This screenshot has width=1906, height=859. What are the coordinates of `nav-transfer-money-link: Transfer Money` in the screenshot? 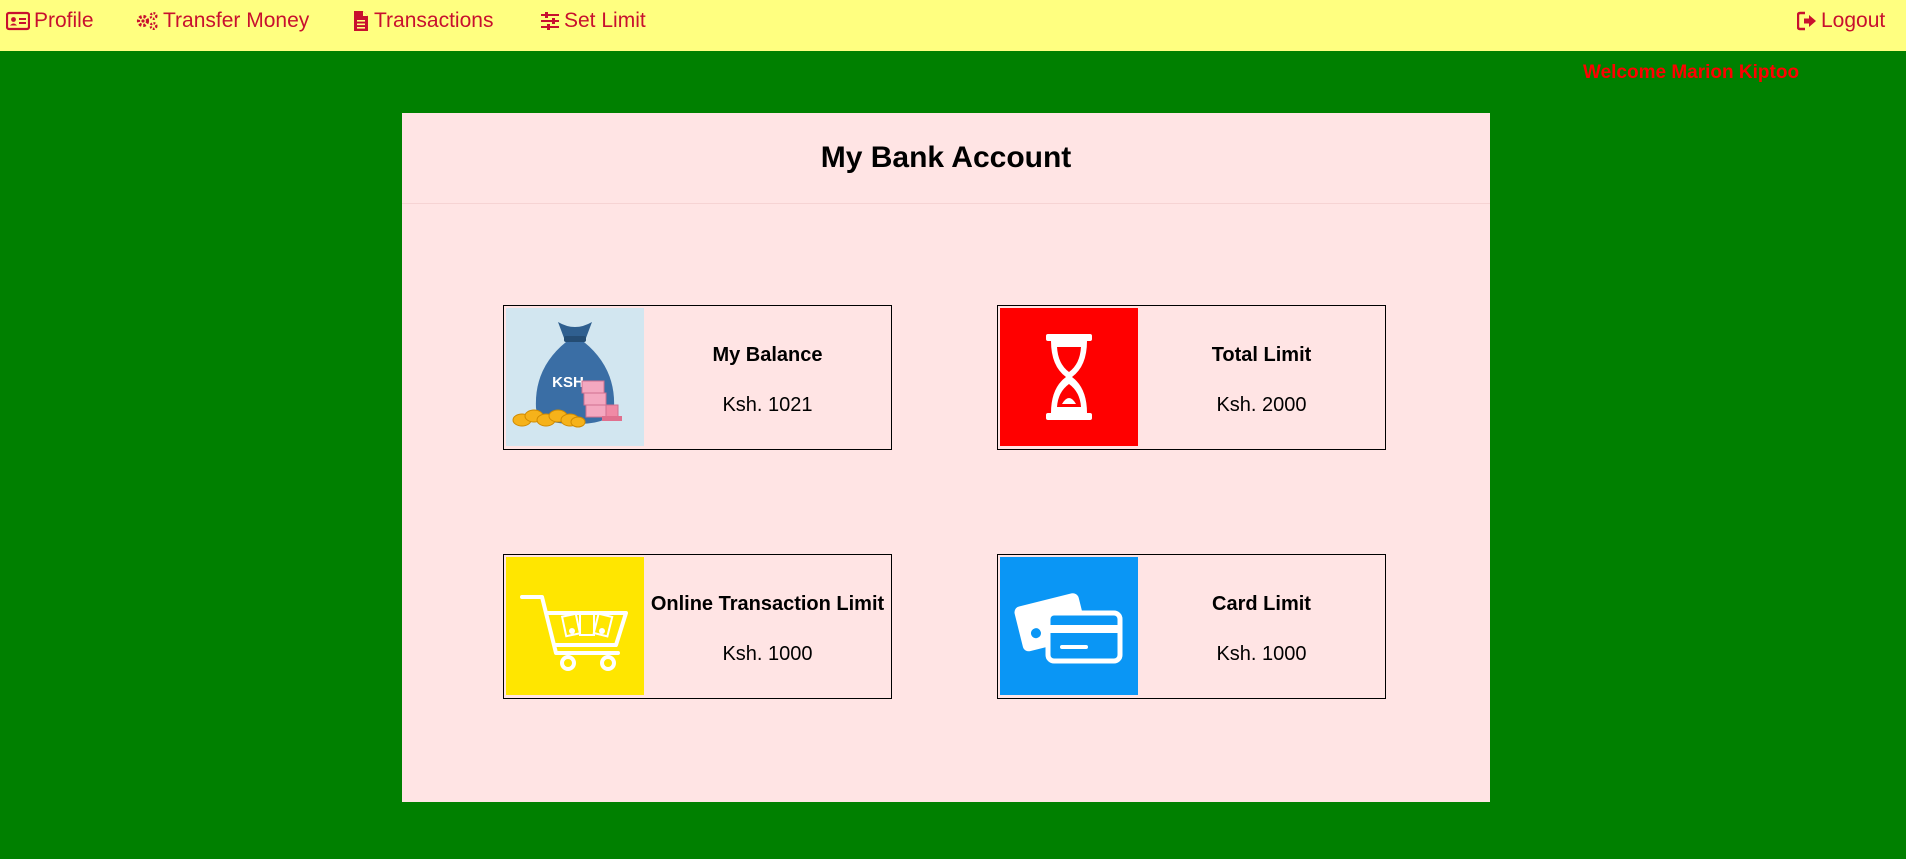 It's located at (222, 21).